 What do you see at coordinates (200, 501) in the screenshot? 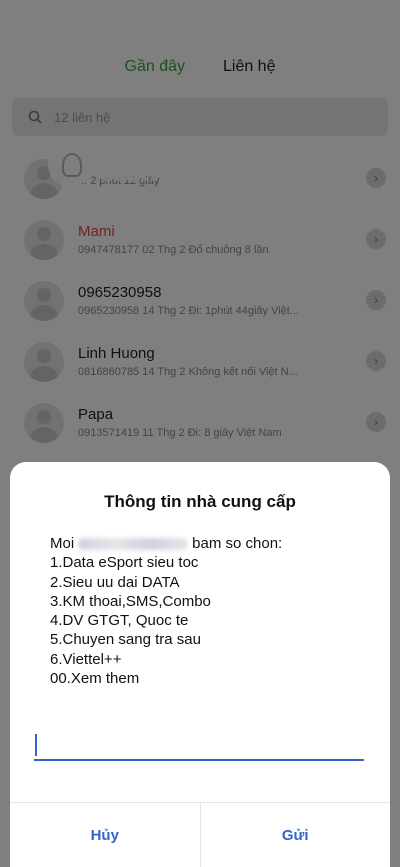
I see `dialog-title: Thông tin nhà cung cấp` at bounding box center [200, 501].